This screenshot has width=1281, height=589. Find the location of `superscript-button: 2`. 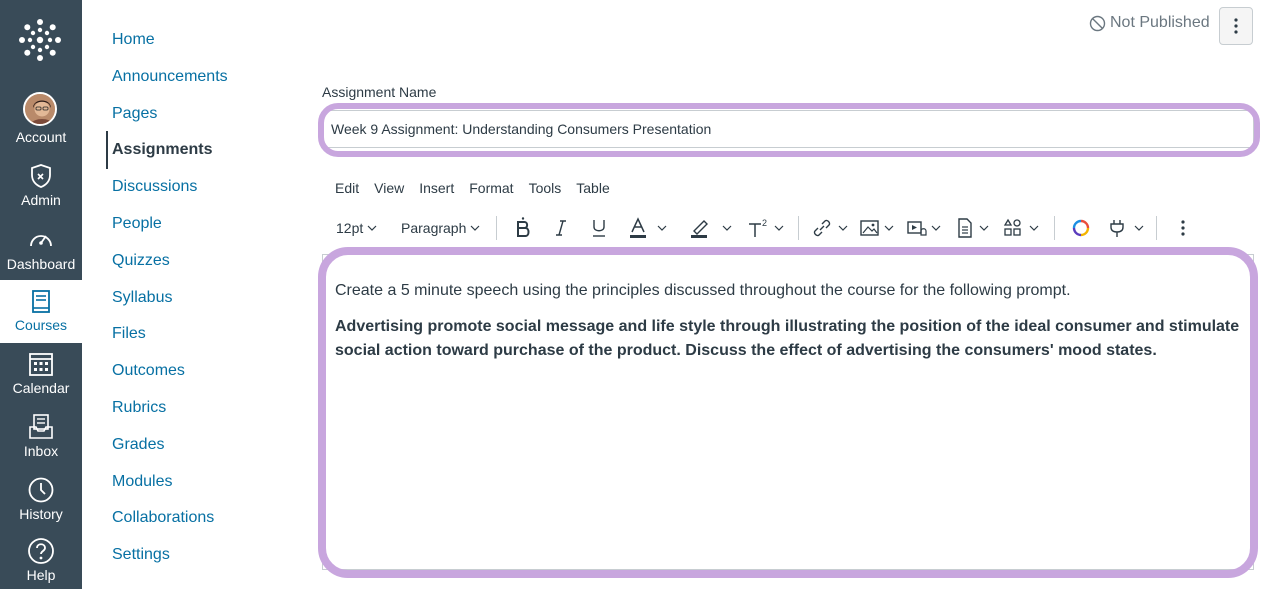

superscript-button: 2 is located at coordinates (766, 228).